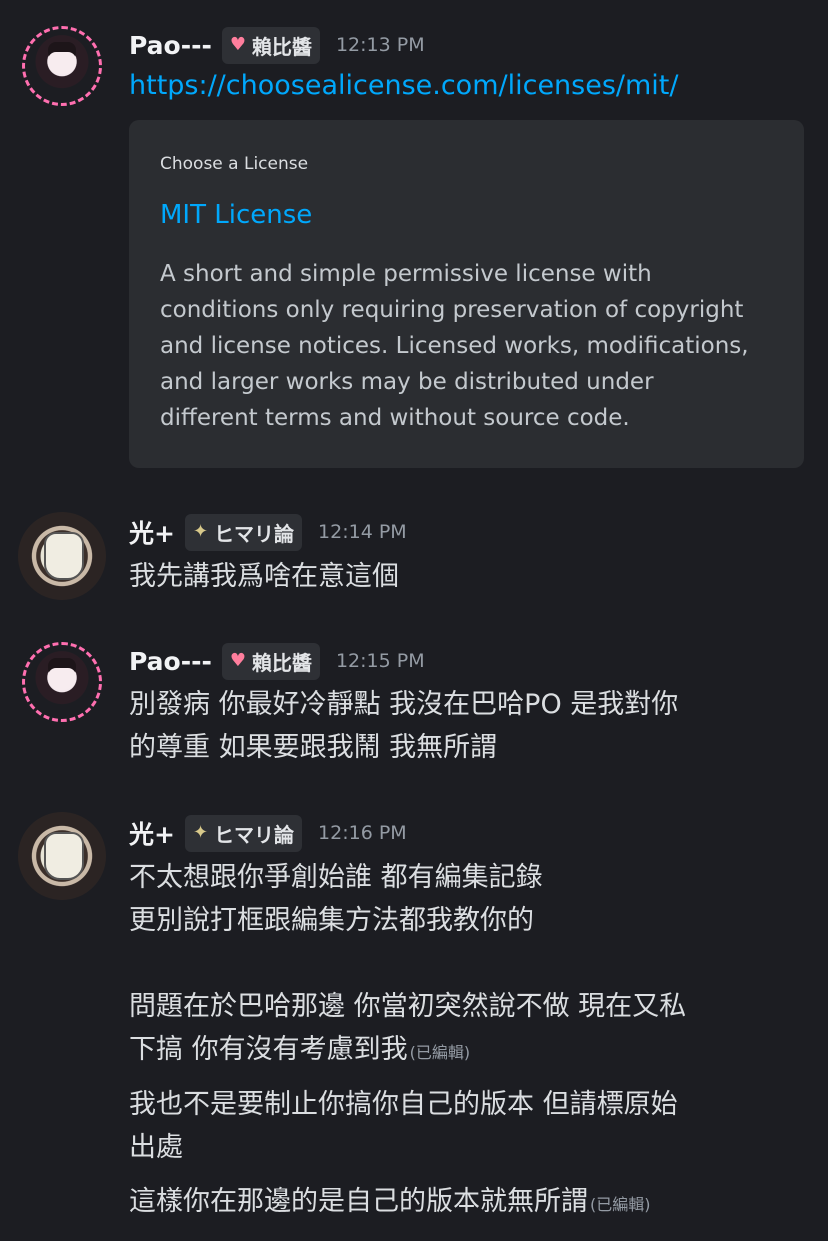  Describe the element at coordinates (331, 920) in the screenshot. I see `message-text: 更別說打框跟編集方法都我教你的` at that location.